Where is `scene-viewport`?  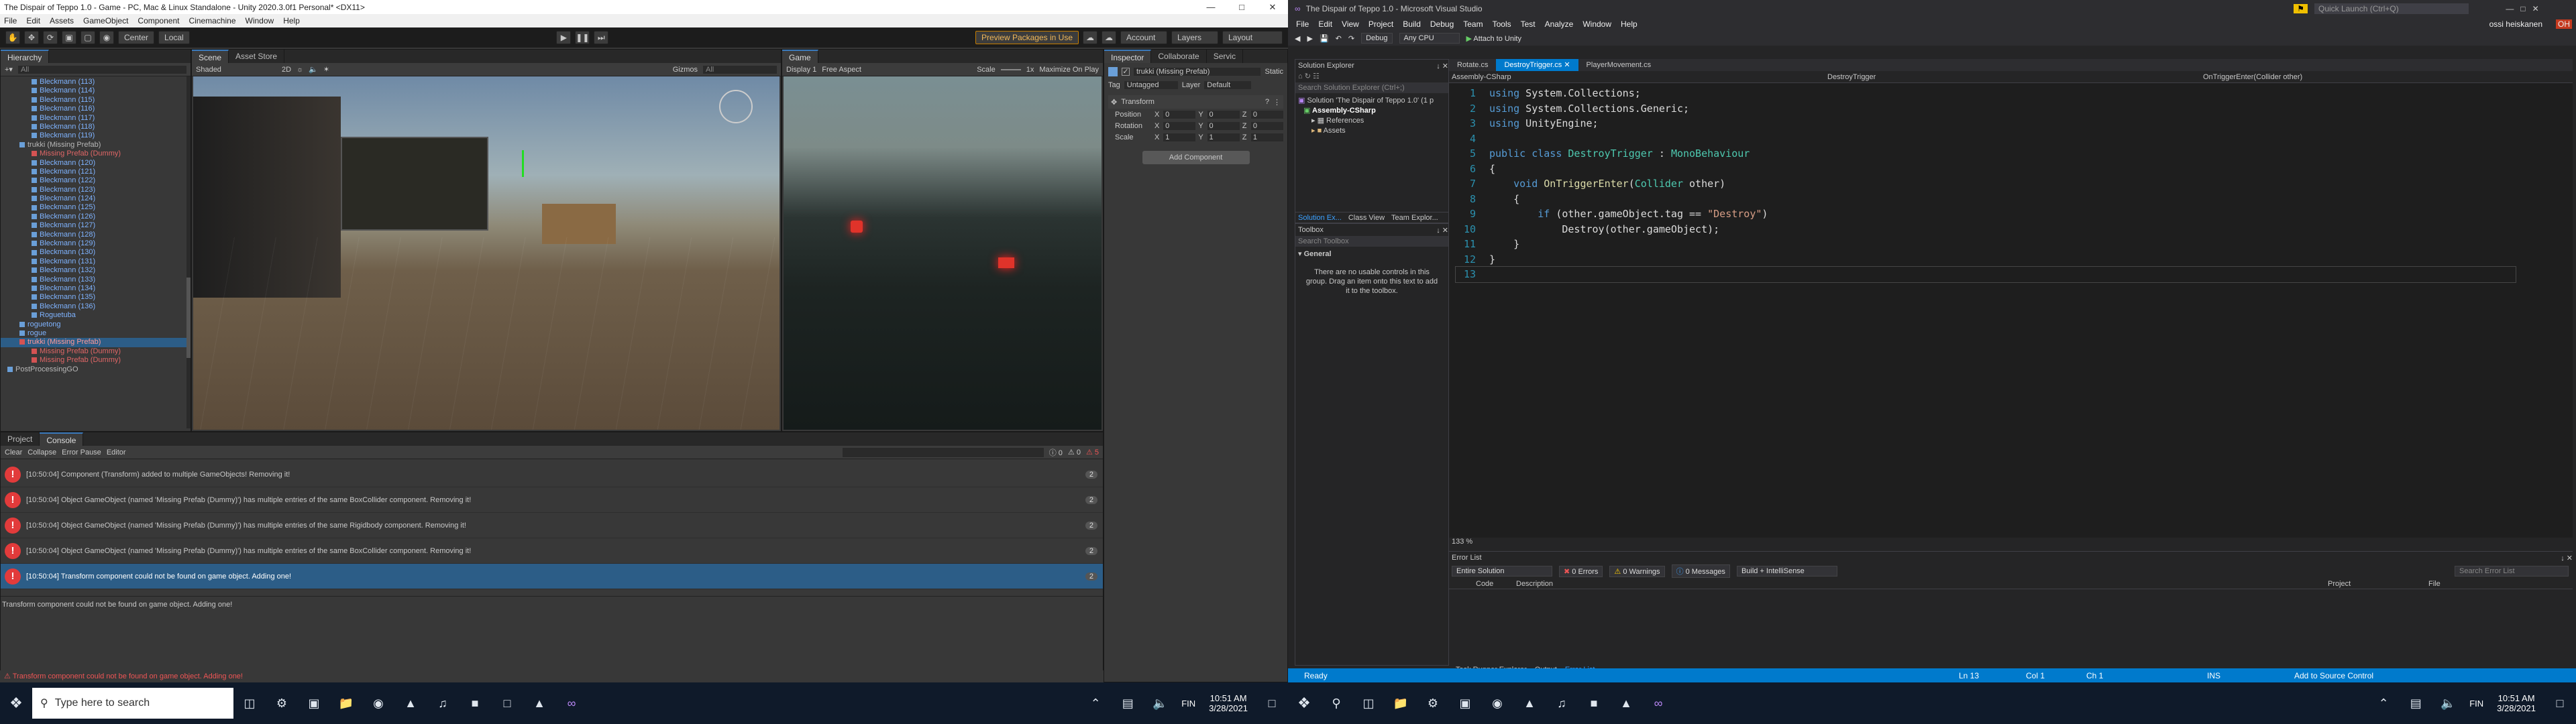
scene-viewport is located at coordinates (486, 253).